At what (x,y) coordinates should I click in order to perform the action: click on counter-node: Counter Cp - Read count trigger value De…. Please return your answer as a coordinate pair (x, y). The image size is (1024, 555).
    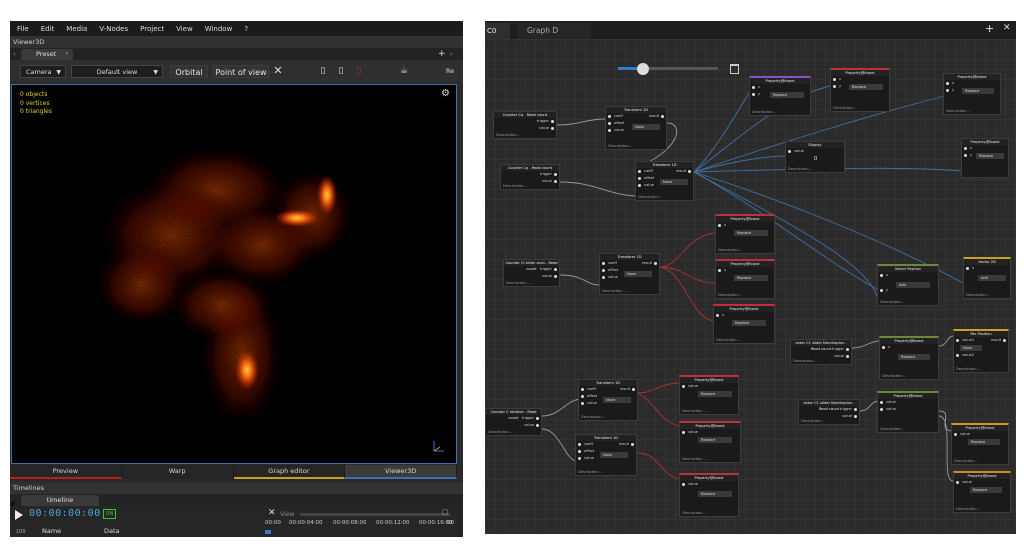
    Looking at the image, I should click on (530, 177).